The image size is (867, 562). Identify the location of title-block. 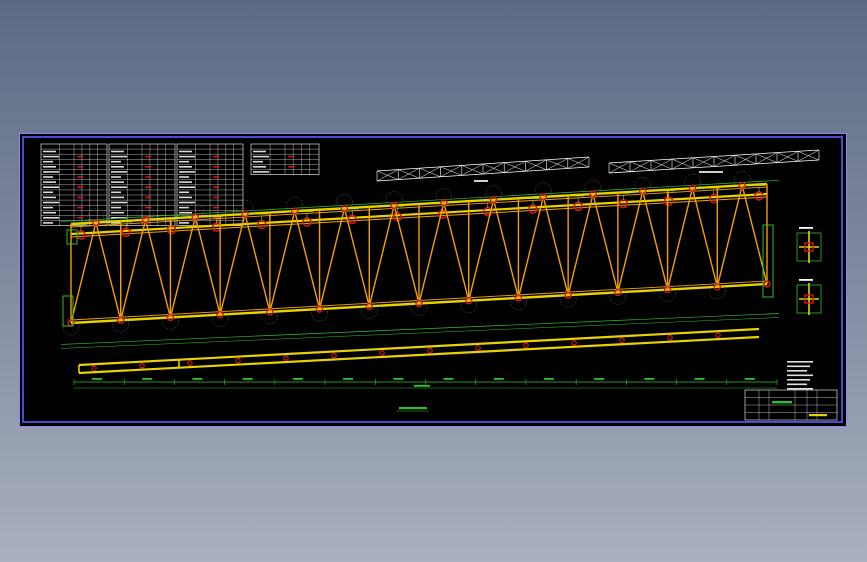
(791, 405).